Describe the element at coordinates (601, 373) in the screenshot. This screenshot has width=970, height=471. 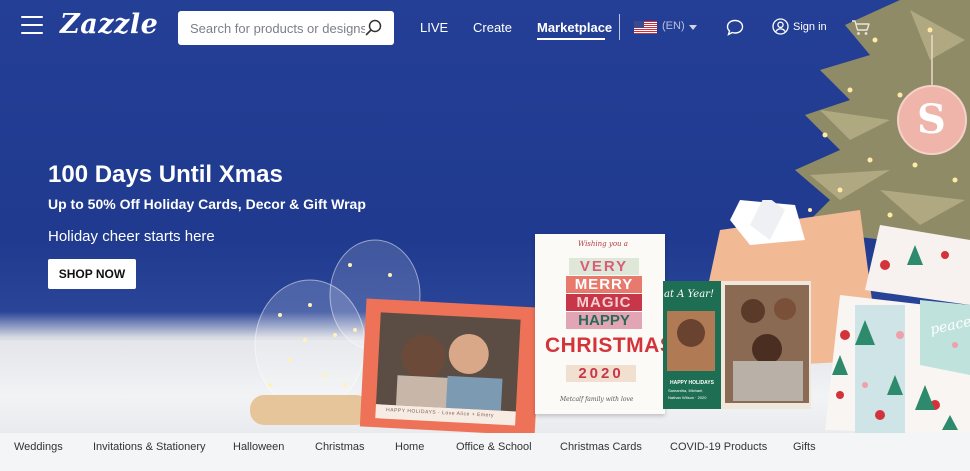
I see `christmas-card-line-6: 2020` at that location.